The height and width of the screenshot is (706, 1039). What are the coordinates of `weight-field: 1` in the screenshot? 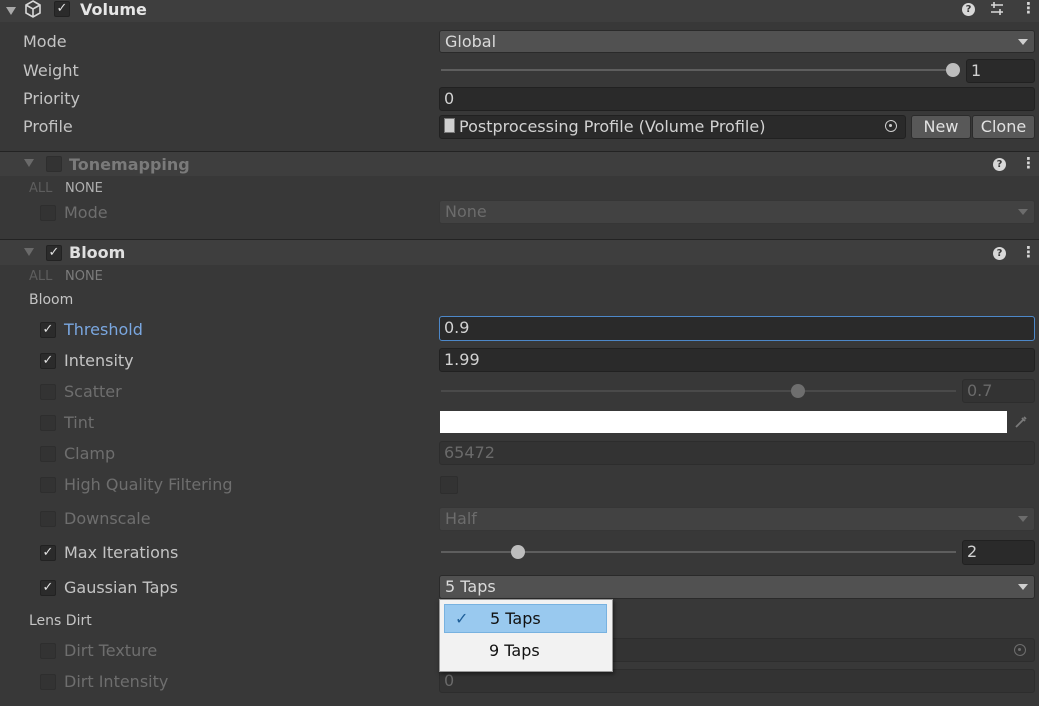 It's located at (1000, 71).